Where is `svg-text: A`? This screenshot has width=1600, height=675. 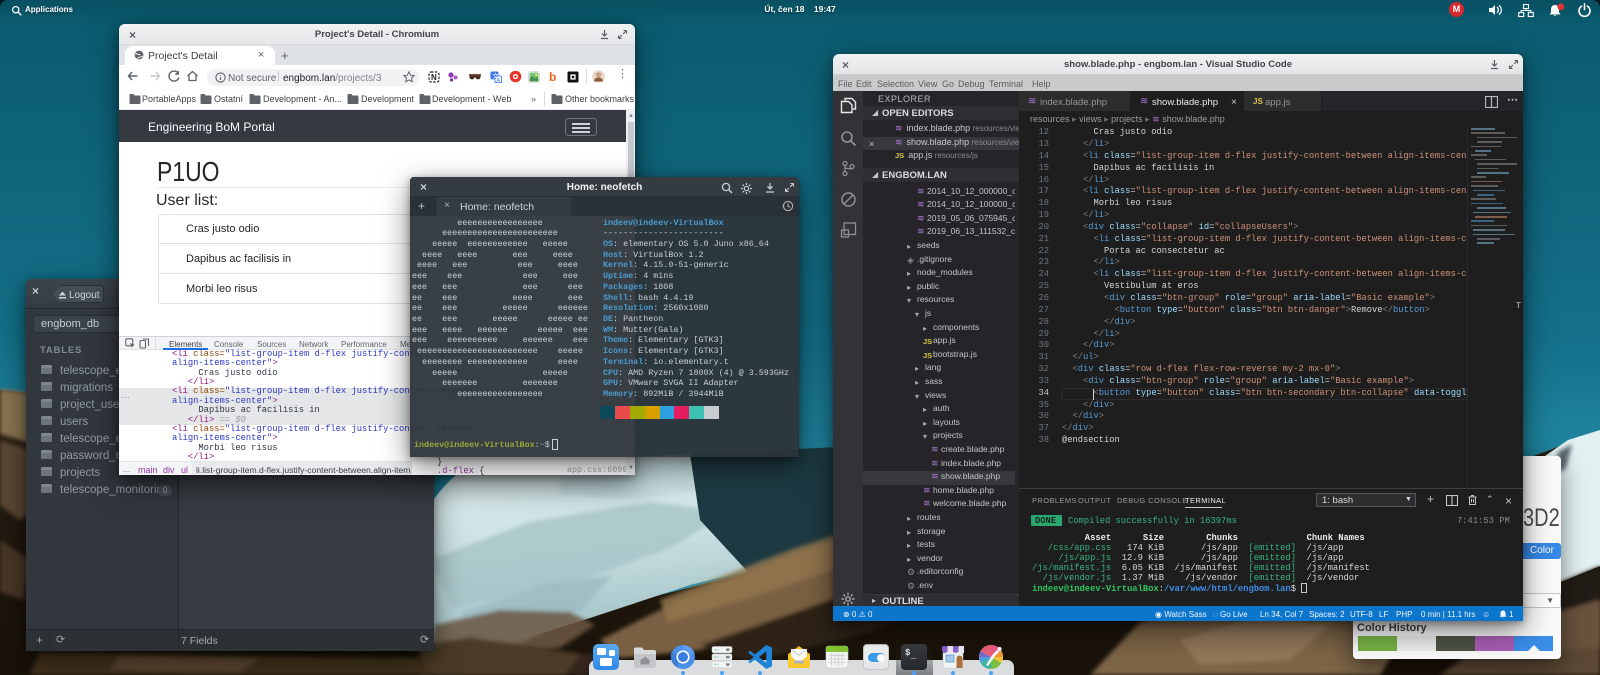
svg-text: A is located at coordinates (498, 80).